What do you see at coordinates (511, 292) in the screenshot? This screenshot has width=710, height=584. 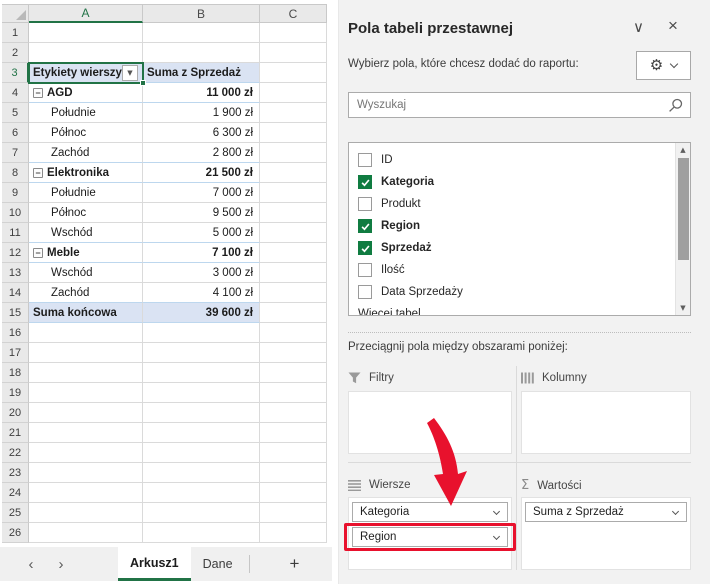 I see `field-item-data-sprzedaży: Data Sprzedaży` at bounding box center [511, 292].